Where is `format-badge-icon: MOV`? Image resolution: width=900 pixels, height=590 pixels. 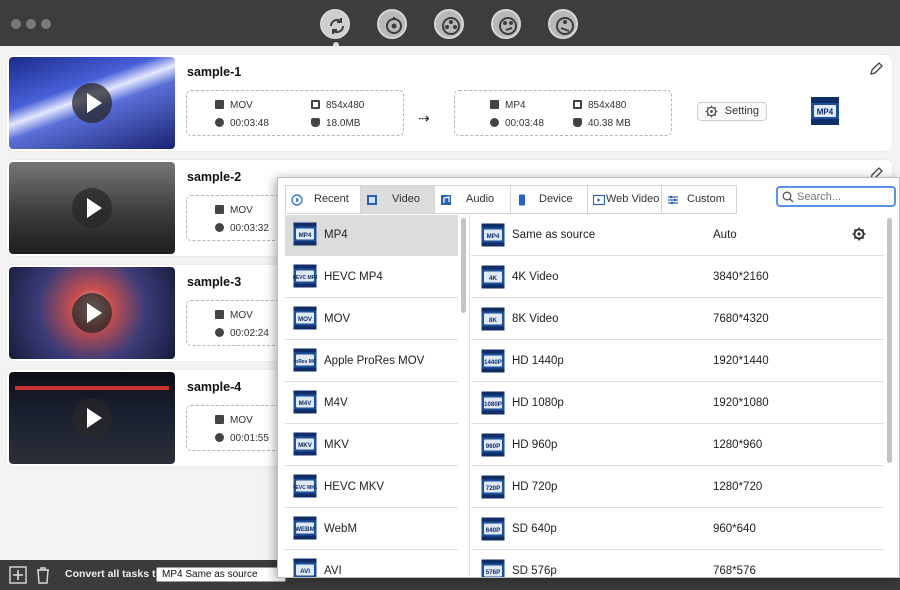 format-badge-icon: MOV is located at coordinates (305, 318).